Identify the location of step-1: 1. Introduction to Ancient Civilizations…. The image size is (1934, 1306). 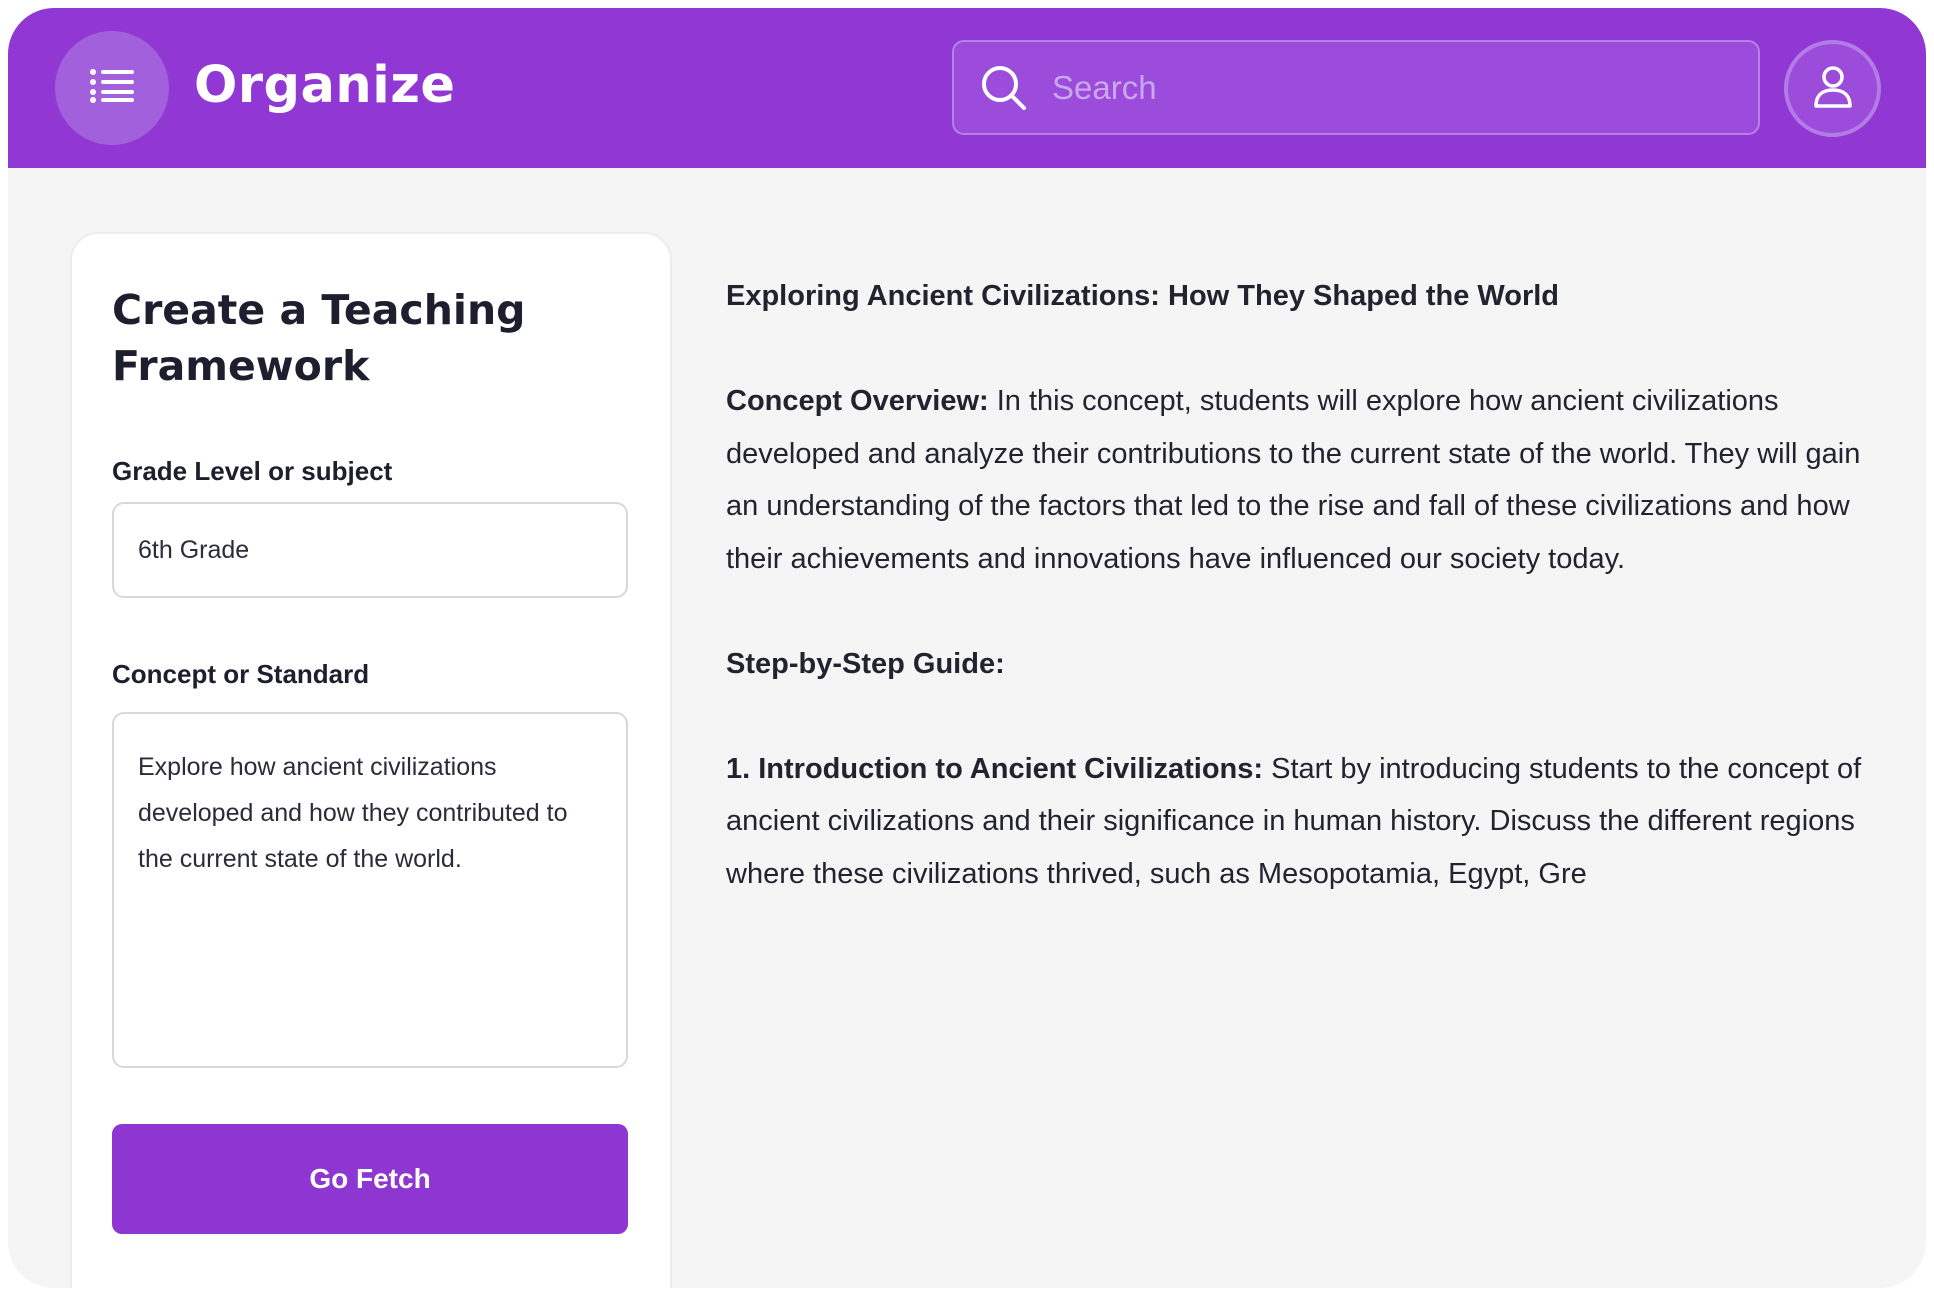
(1306, 822).